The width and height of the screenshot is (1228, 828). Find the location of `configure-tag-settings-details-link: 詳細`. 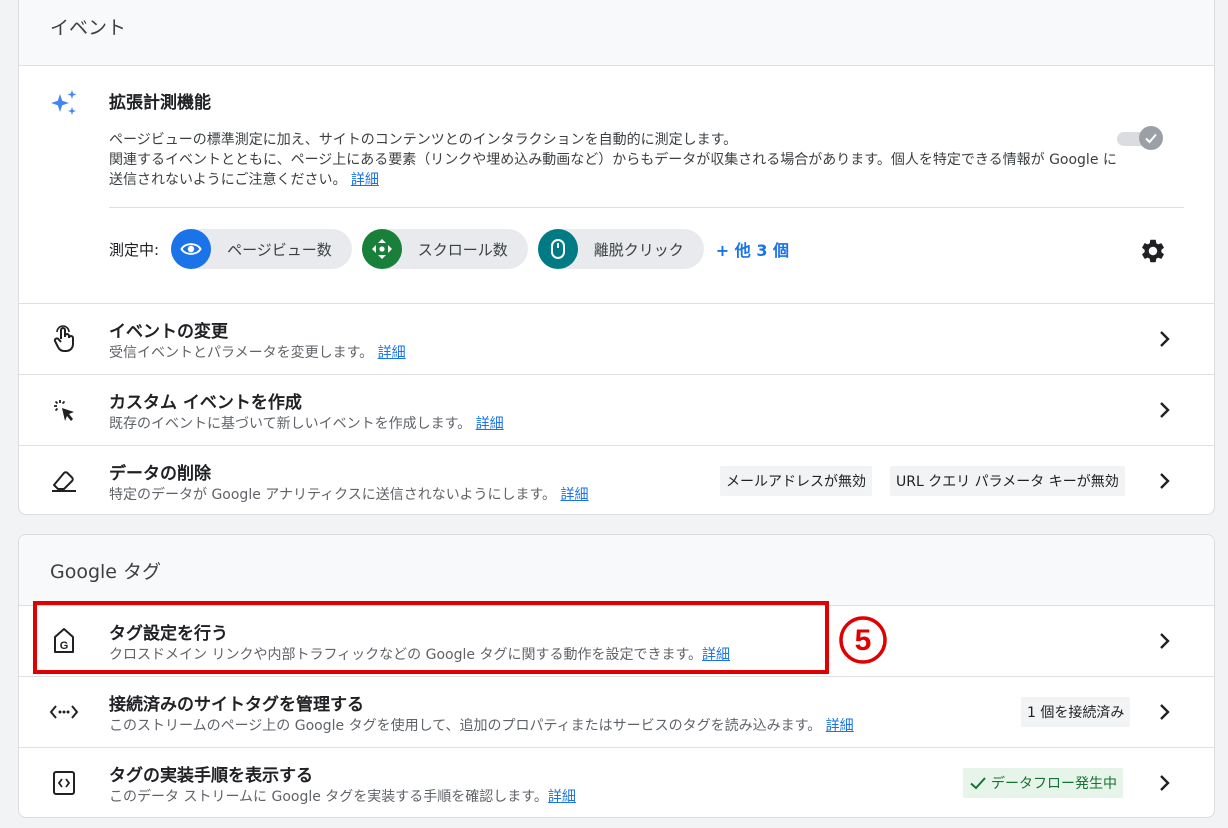

configure-tag-settings-details-link: 詳細 is located at coordinates (716, 655).